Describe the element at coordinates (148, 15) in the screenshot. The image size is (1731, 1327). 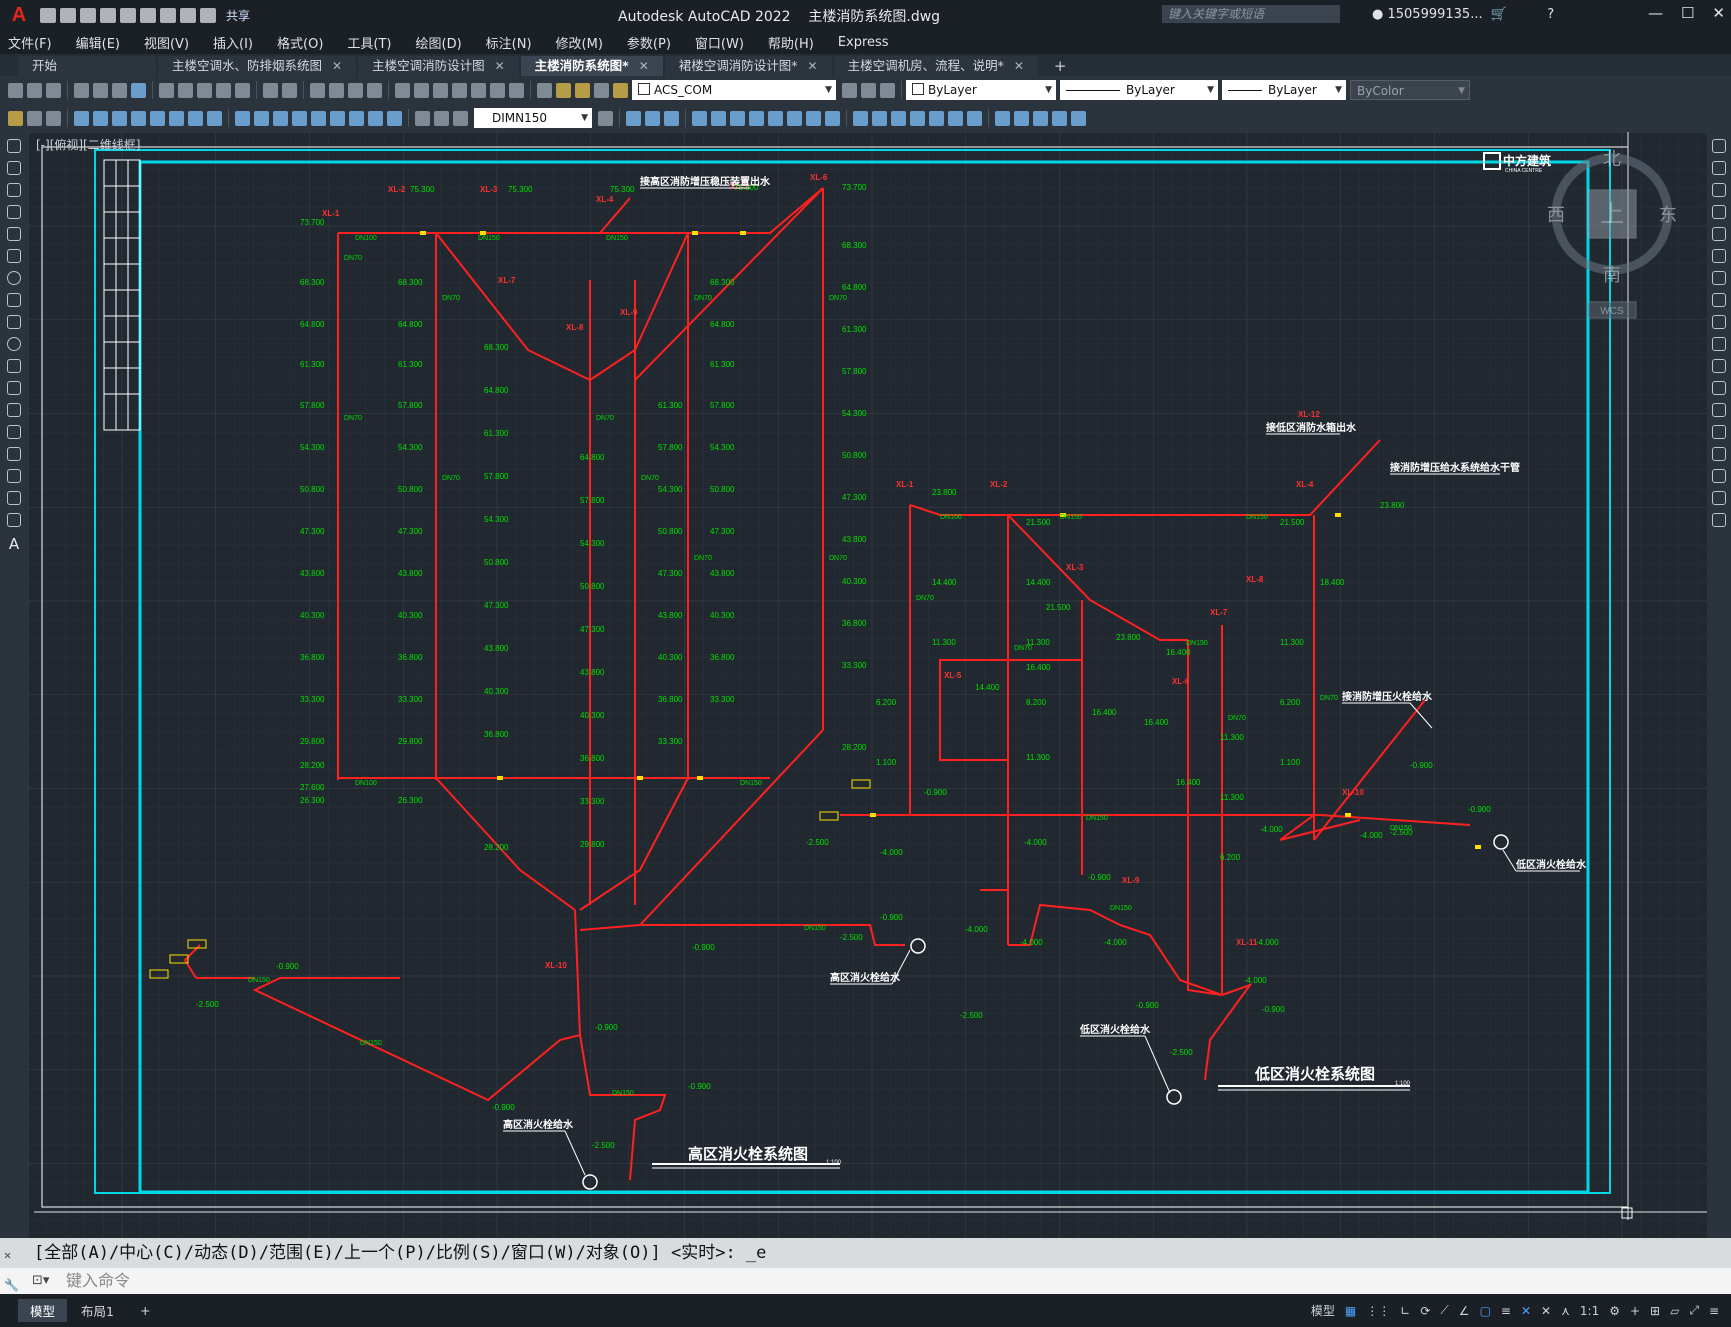
I see `save-web-icon` at that location.